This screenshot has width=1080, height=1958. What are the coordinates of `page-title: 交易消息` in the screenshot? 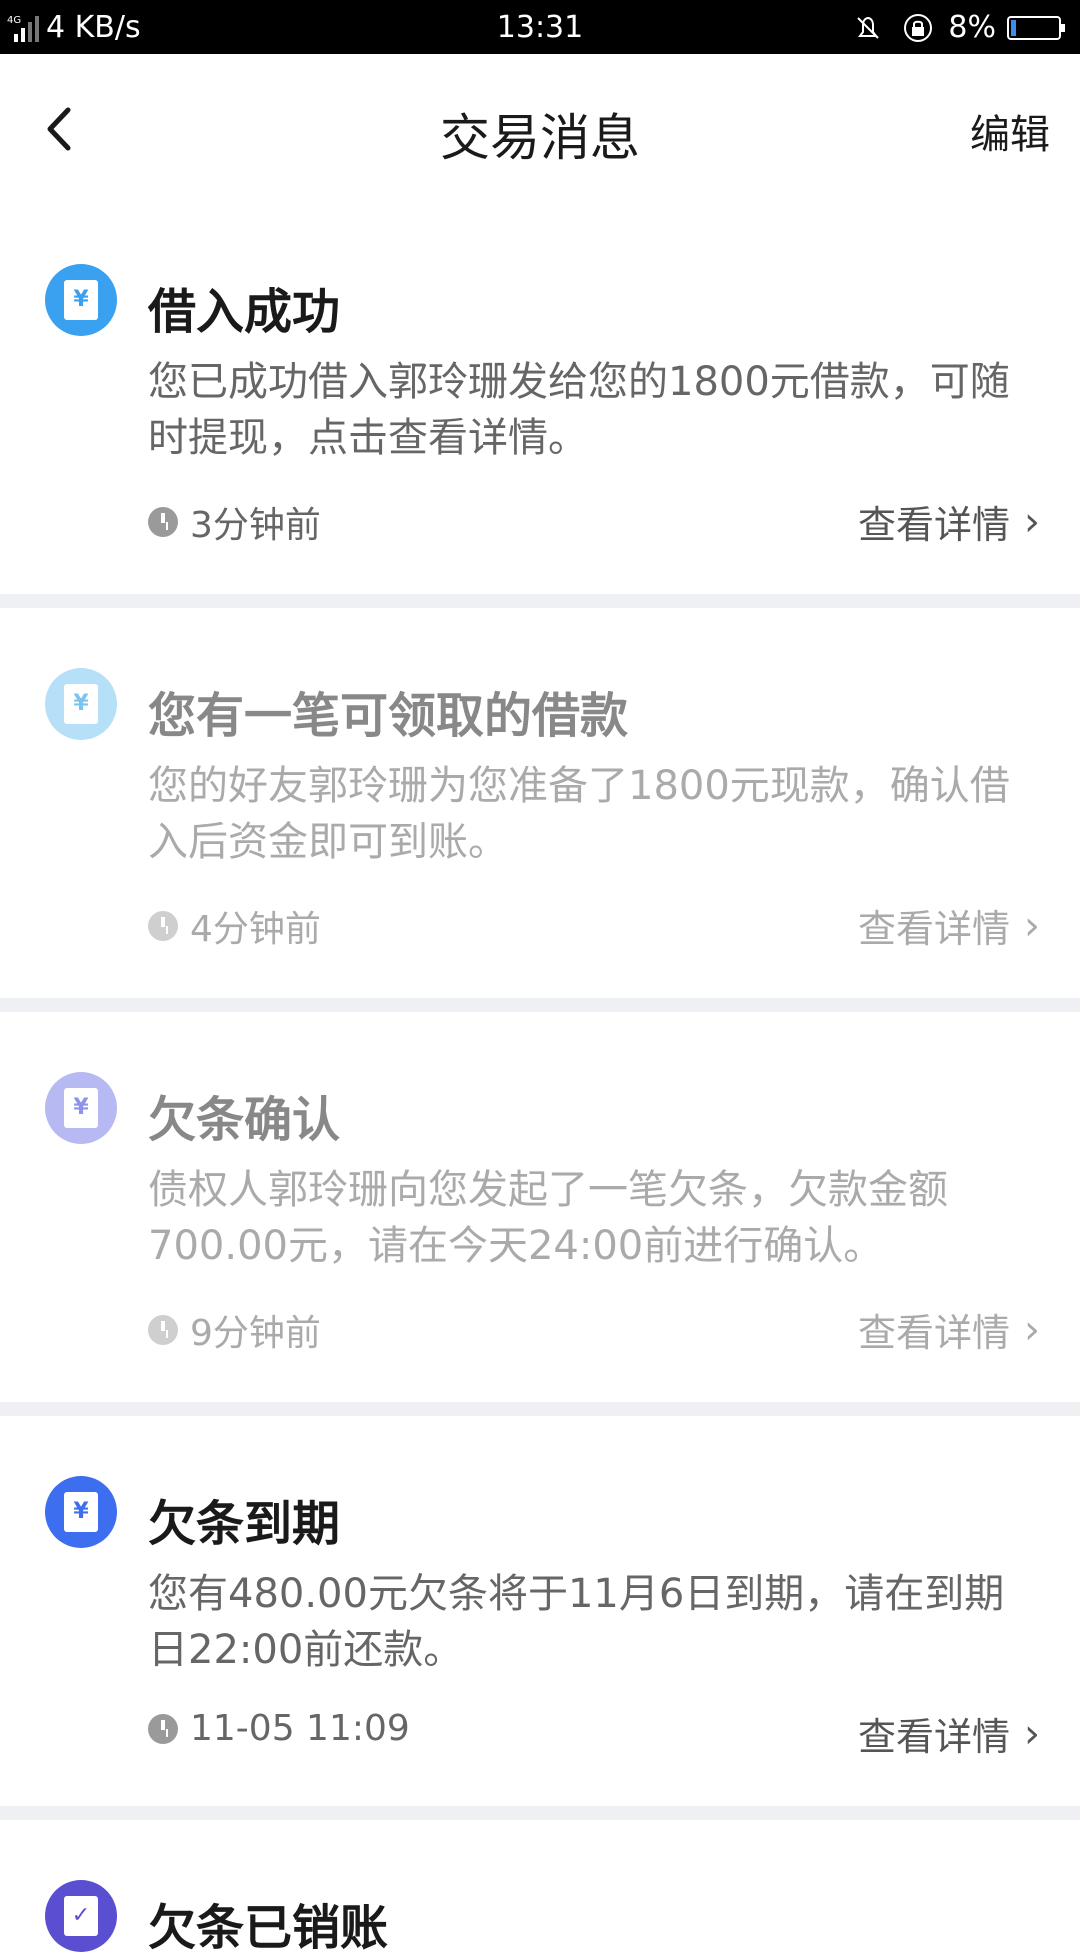 It's located at (540, 138).